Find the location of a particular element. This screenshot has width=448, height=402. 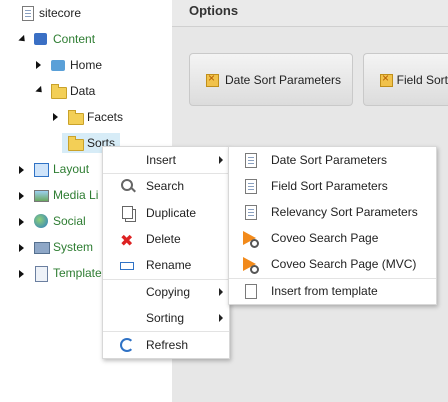

menu-item-label: Delete is located at coordinates (163, 239).